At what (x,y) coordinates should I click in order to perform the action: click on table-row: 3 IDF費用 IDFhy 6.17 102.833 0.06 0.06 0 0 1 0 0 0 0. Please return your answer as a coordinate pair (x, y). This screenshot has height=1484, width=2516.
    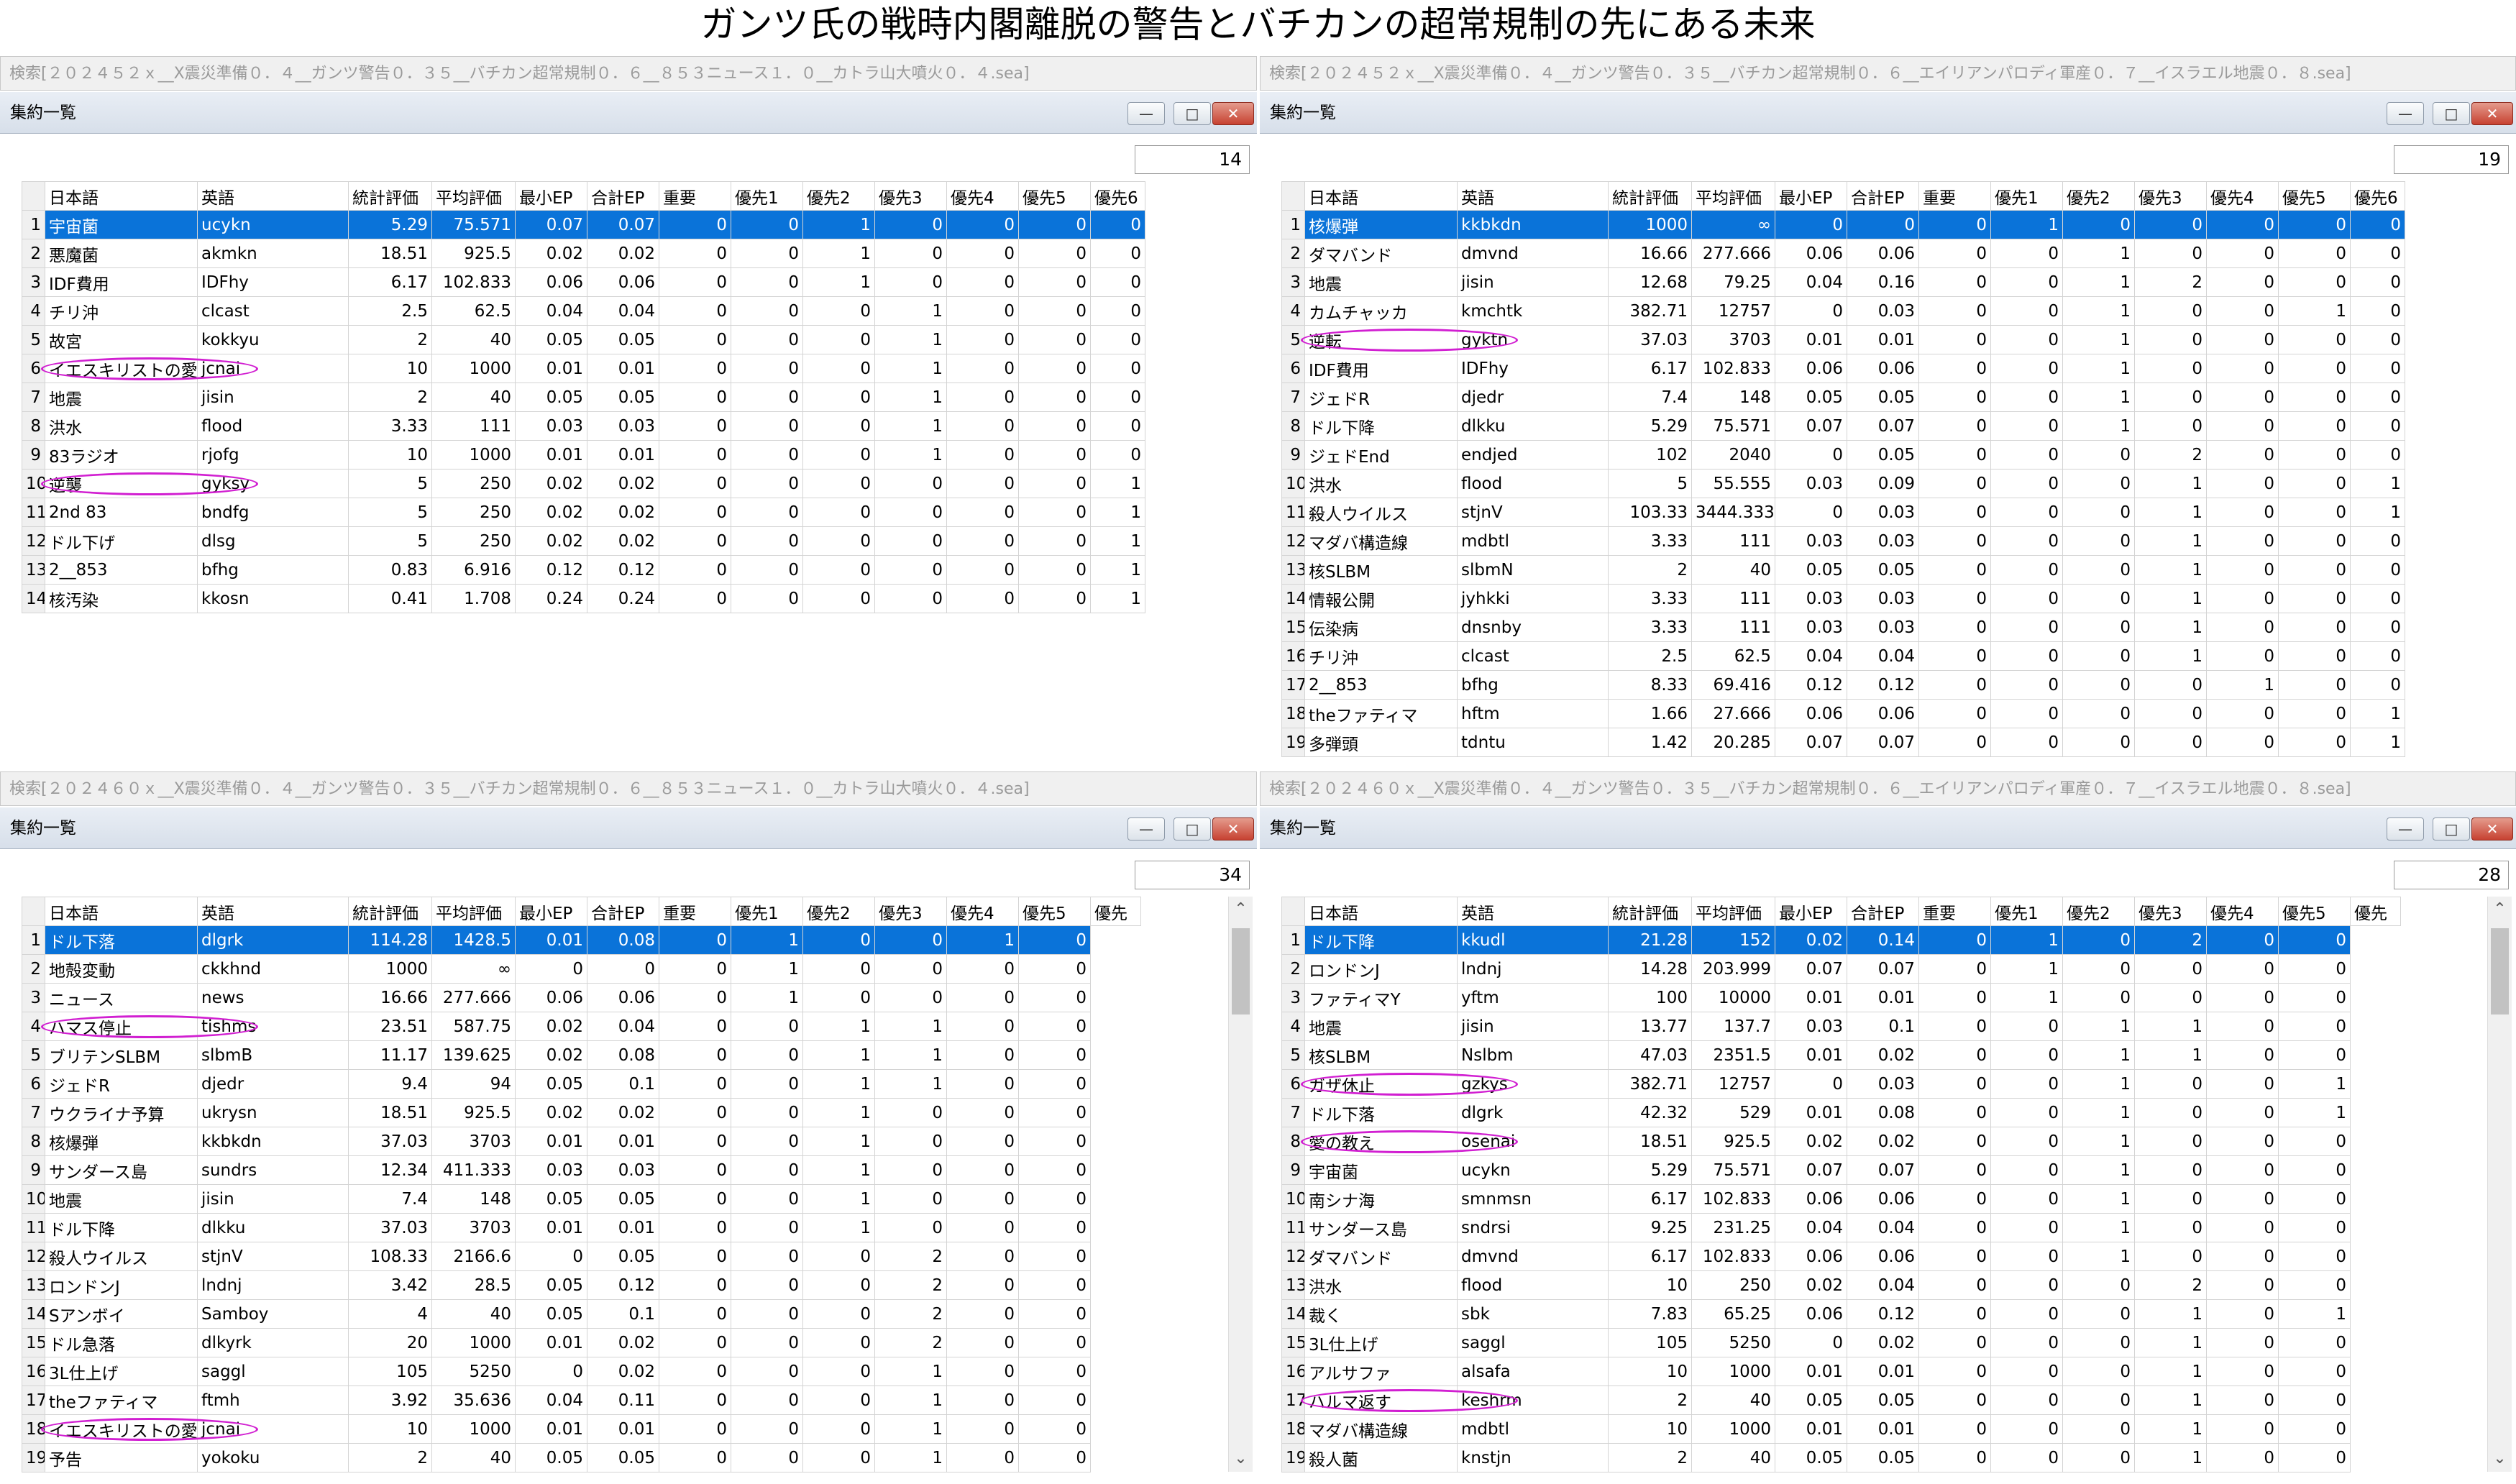
    Looking at the image, I should click on (583, 282).